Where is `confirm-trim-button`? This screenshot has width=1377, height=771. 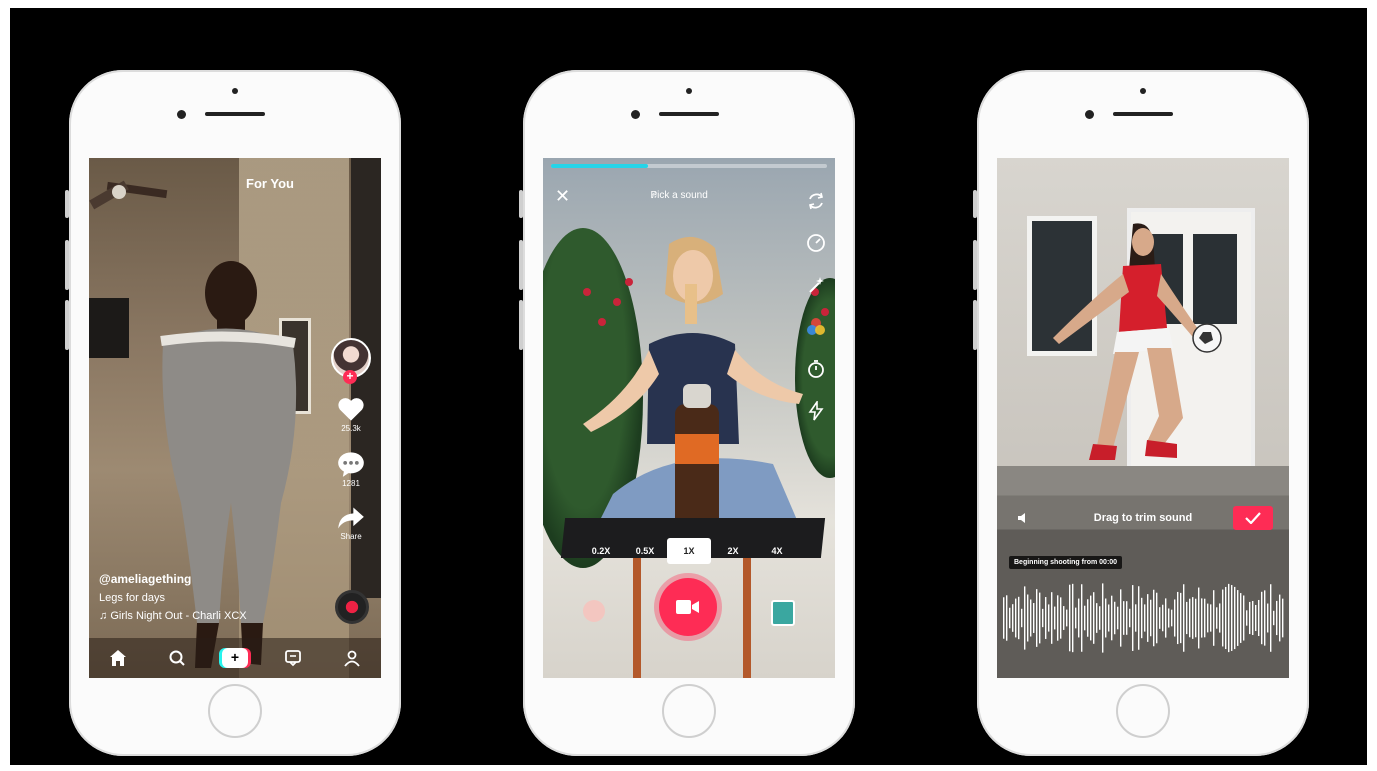
confirm-trim-button is located at coordinates (1253, 518).